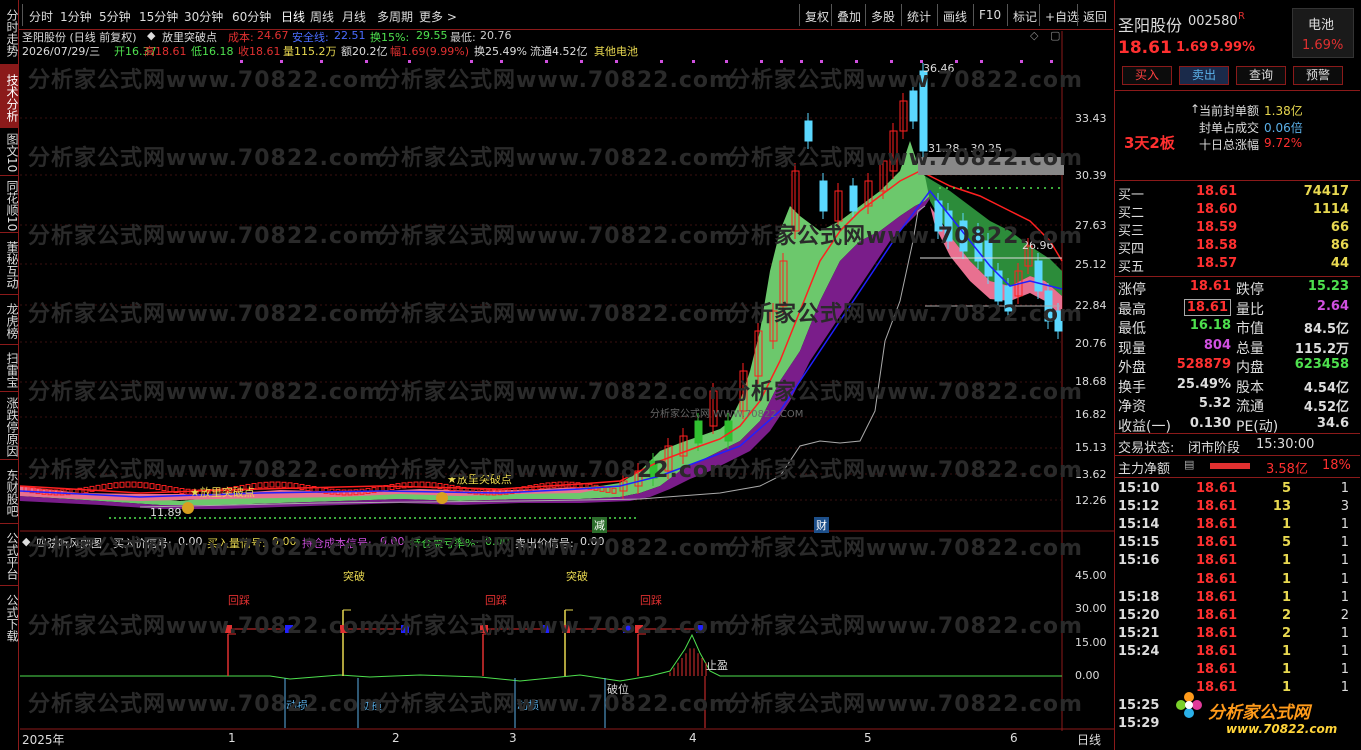 The image size is (1361, 750). I want to click on sidebar-item-8: 东财股吧, so click(9, 491).